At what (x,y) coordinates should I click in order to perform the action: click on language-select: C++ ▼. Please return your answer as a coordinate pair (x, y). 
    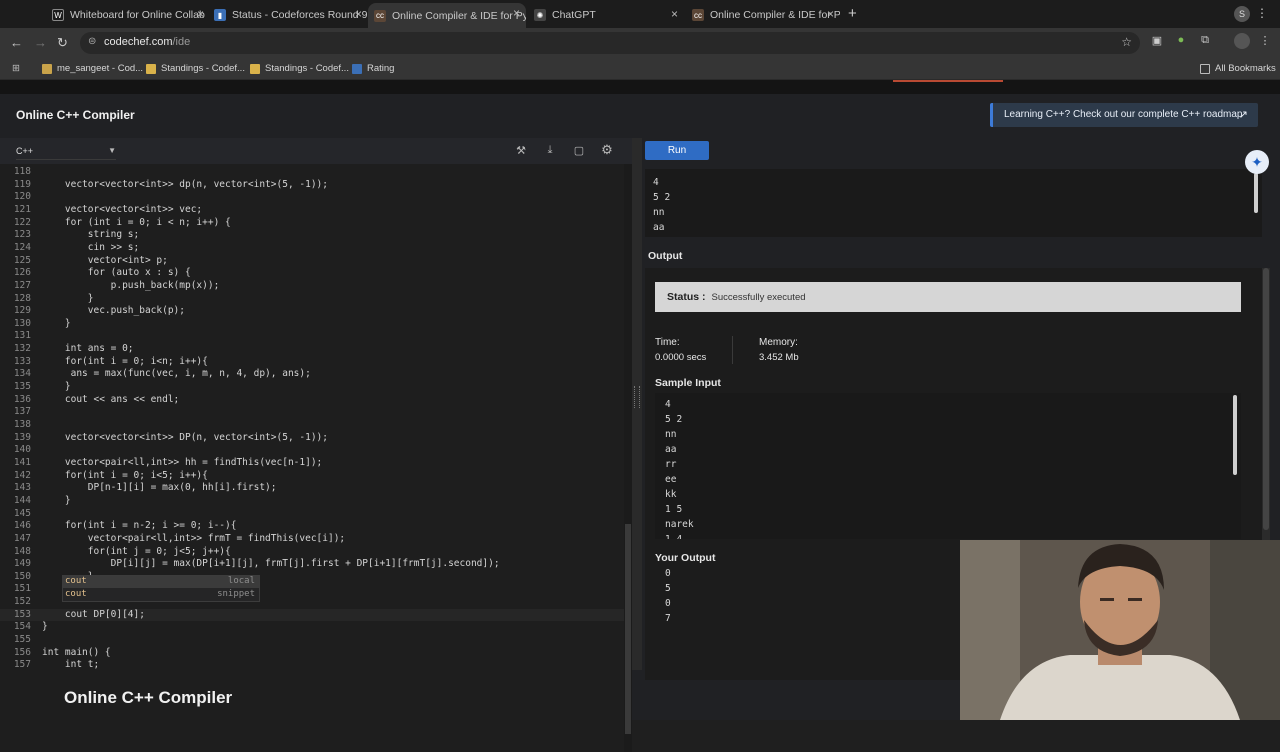
    Looking at the image, I should click on (66, 153).